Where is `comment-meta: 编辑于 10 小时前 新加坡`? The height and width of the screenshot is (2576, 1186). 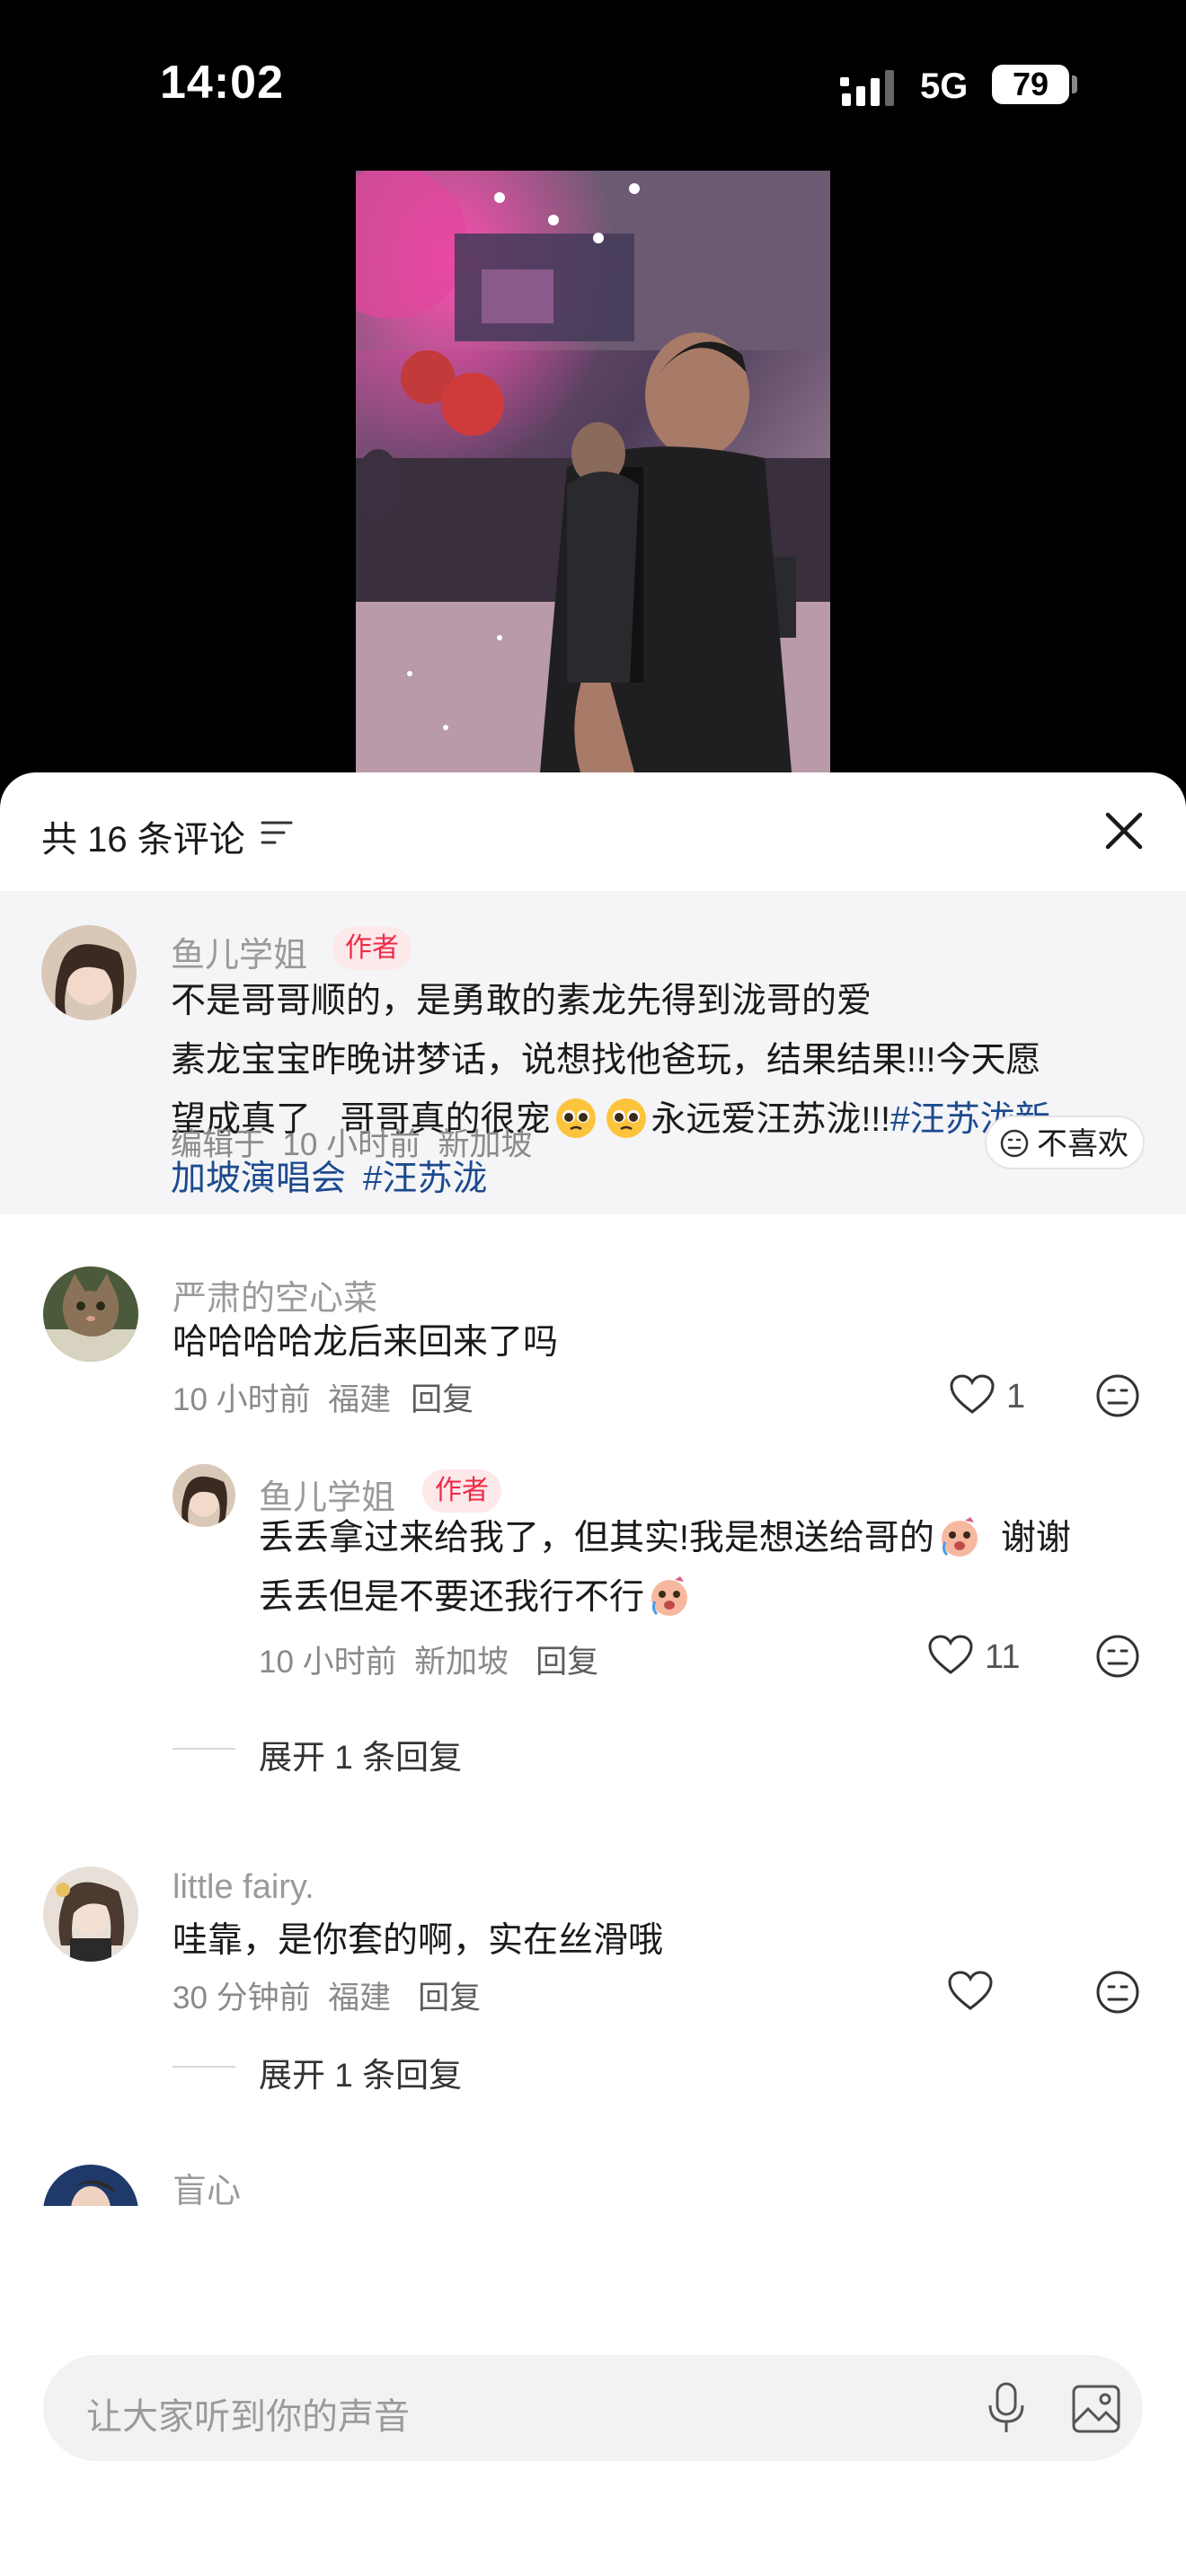 comment-meta: 编辑于 10 小时前 新加坡 is located at coordinates (352, 1144).